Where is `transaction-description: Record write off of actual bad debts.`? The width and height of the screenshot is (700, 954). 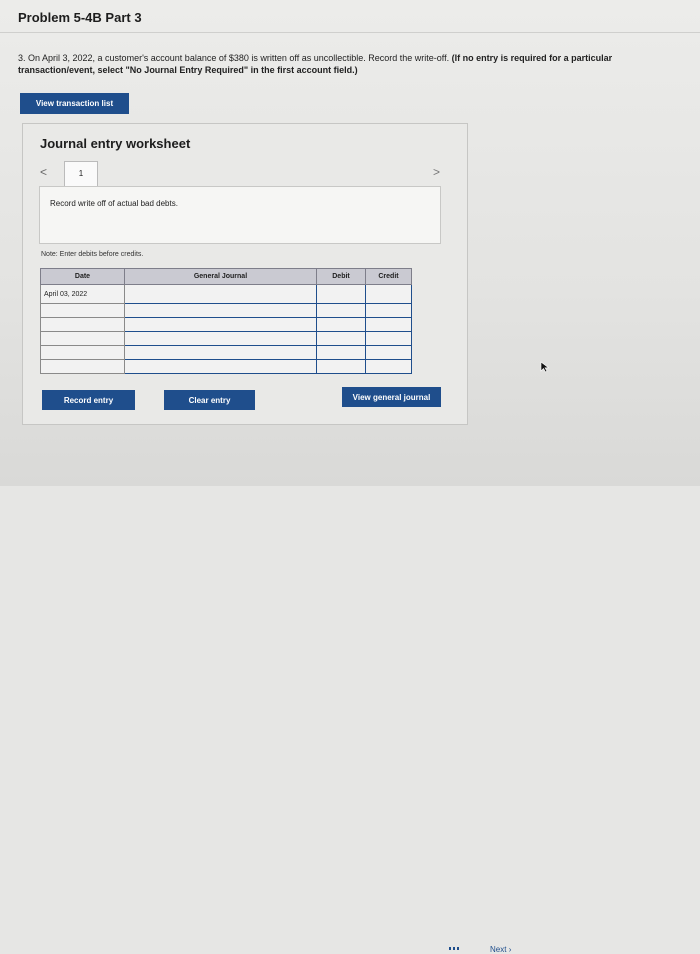 transaction-description: Record write off of actual bad debts. is located at coordinates (114, 203).